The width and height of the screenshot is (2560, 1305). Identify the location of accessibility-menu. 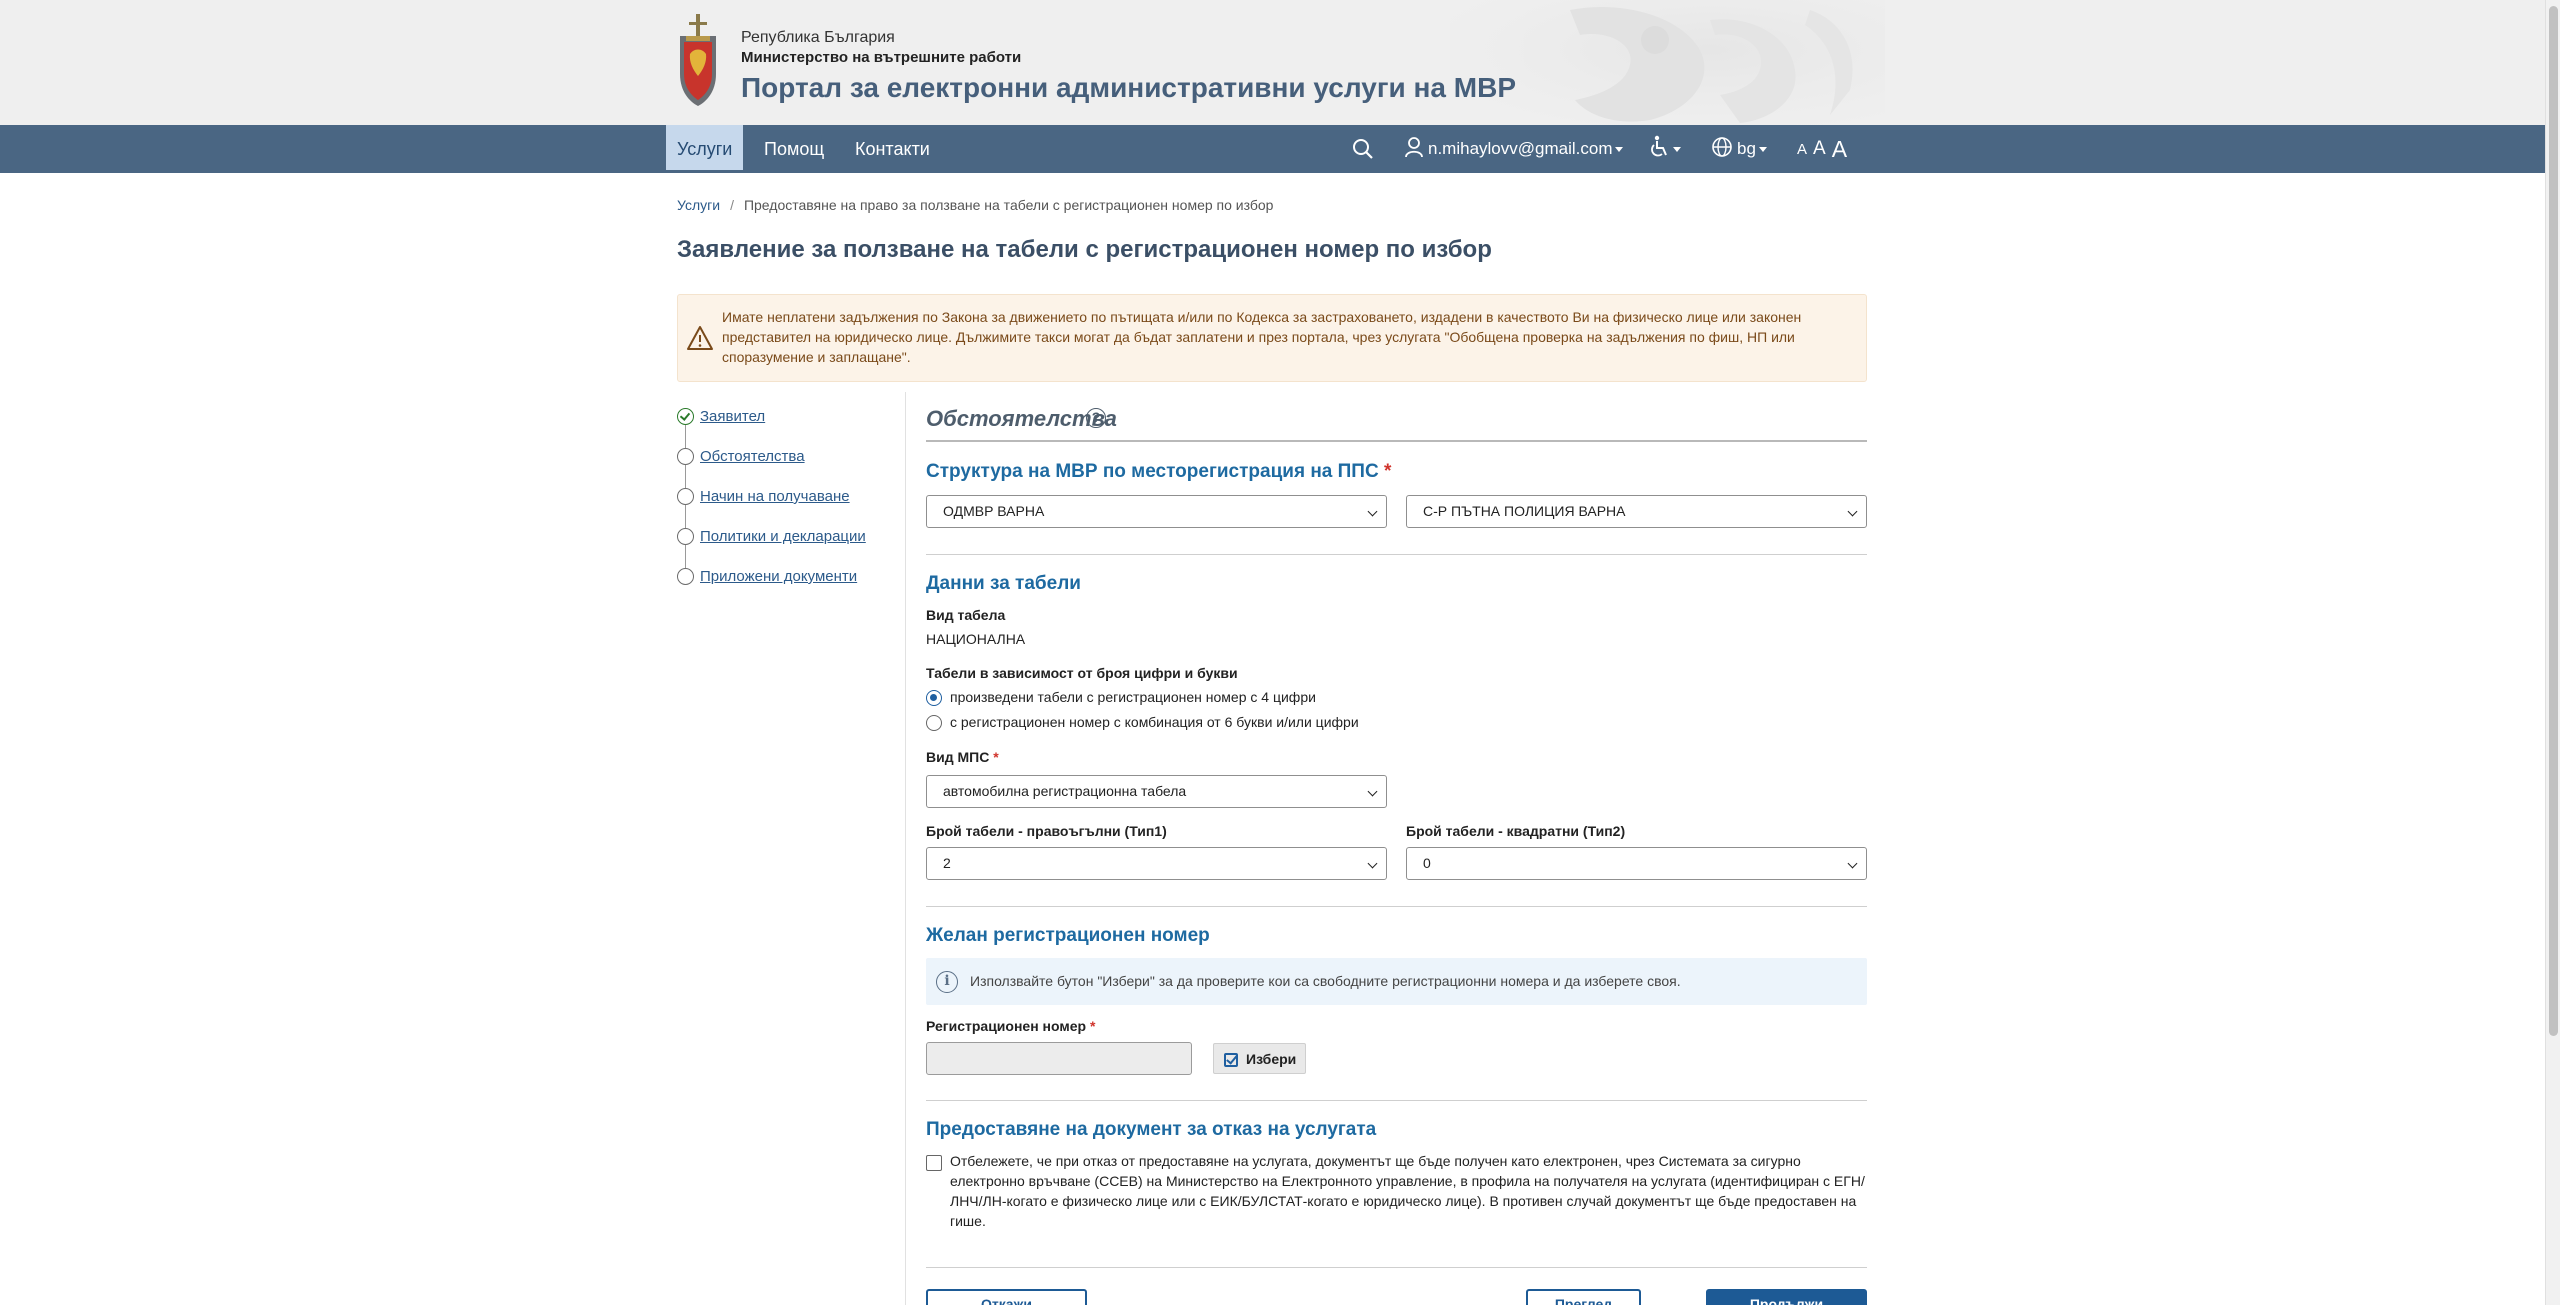
(1664, 149).